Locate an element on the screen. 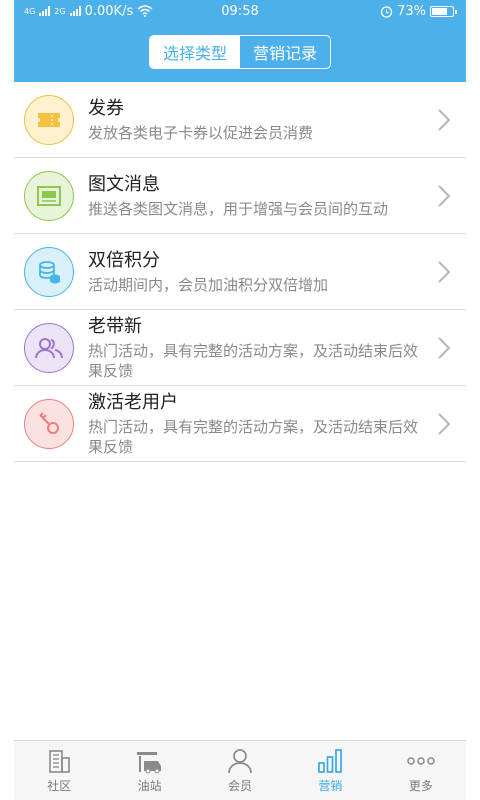  list-item-text: 发券 发放各类电子卡券以促进会员消费 is located at coordinates (253, 120).